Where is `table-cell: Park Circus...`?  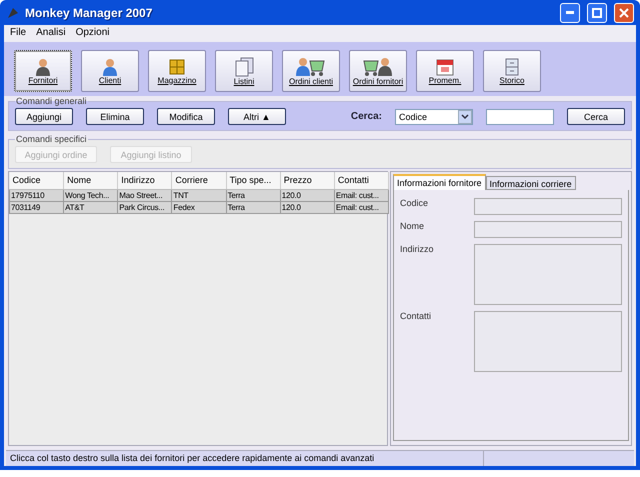 table-cell: Park Circus... is located at coordinates (145, 207).